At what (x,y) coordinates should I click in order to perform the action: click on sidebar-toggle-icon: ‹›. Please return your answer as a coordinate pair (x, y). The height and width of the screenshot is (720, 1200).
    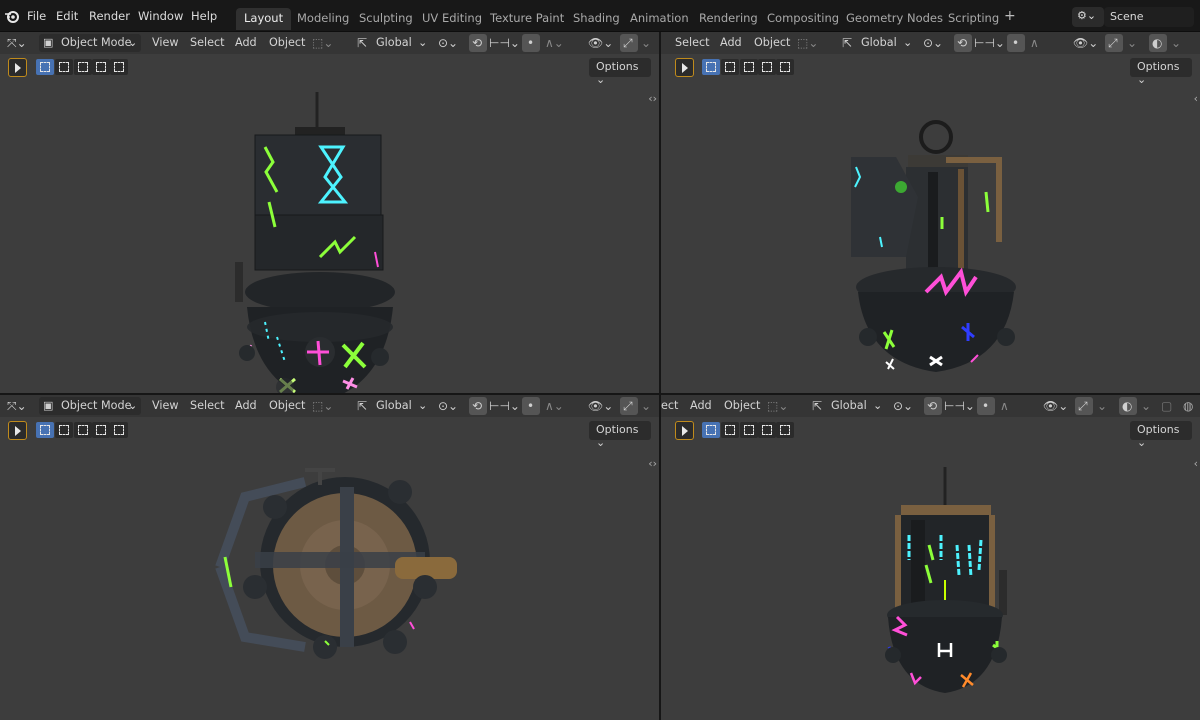
    Looking at the image, I should click on (652, 98).